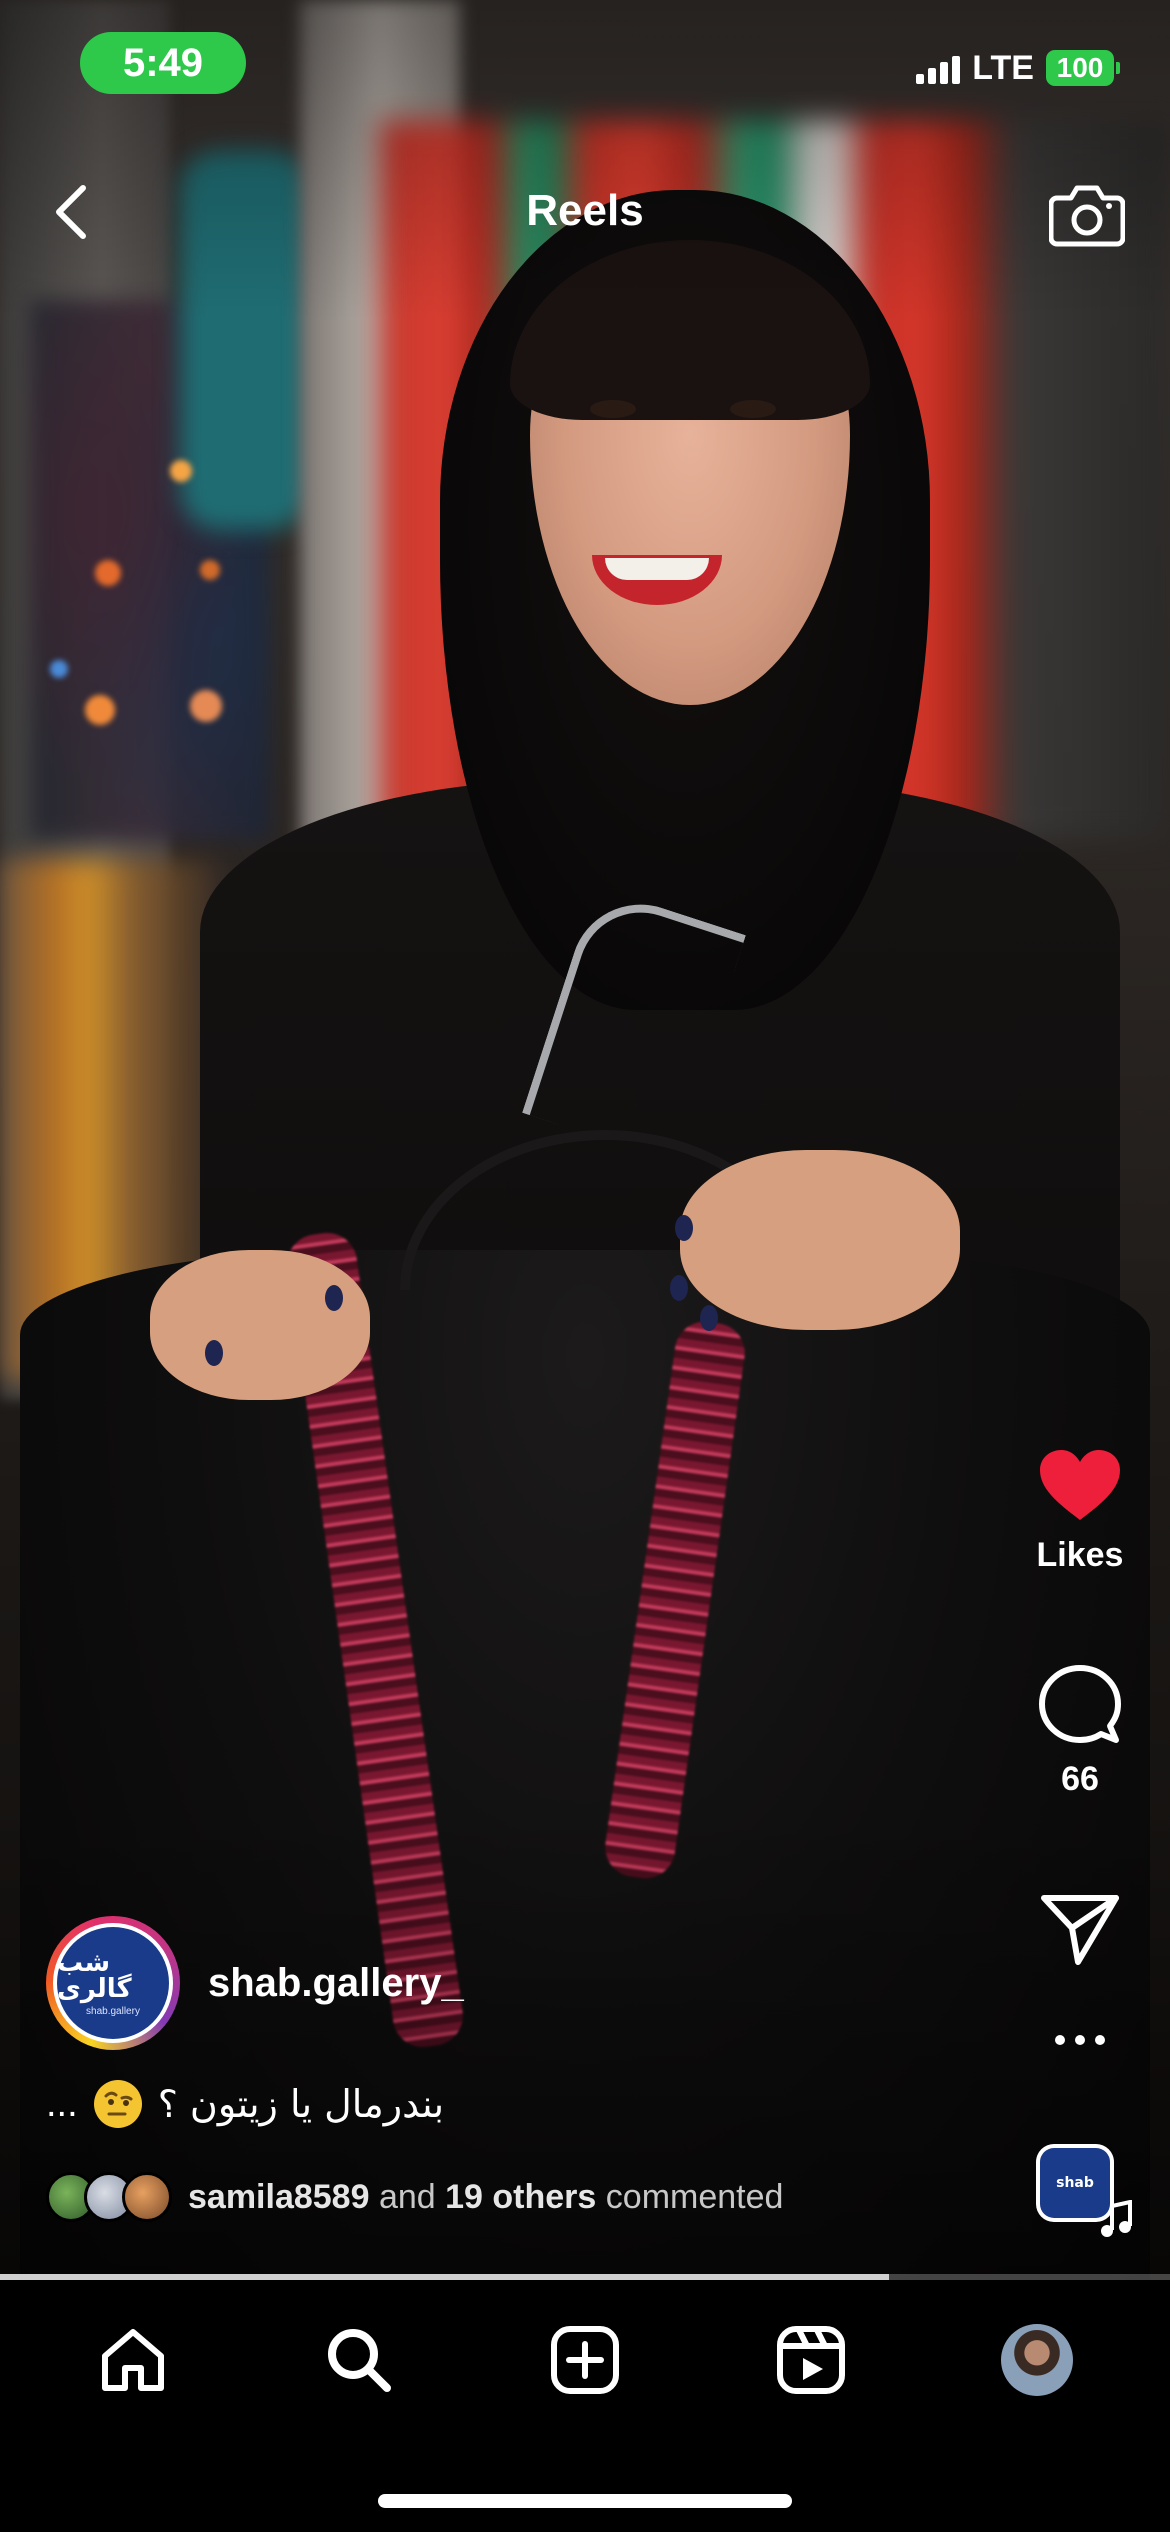 The image size is (1170, 2532). I want to click on home-icon, so click(133, 2360).